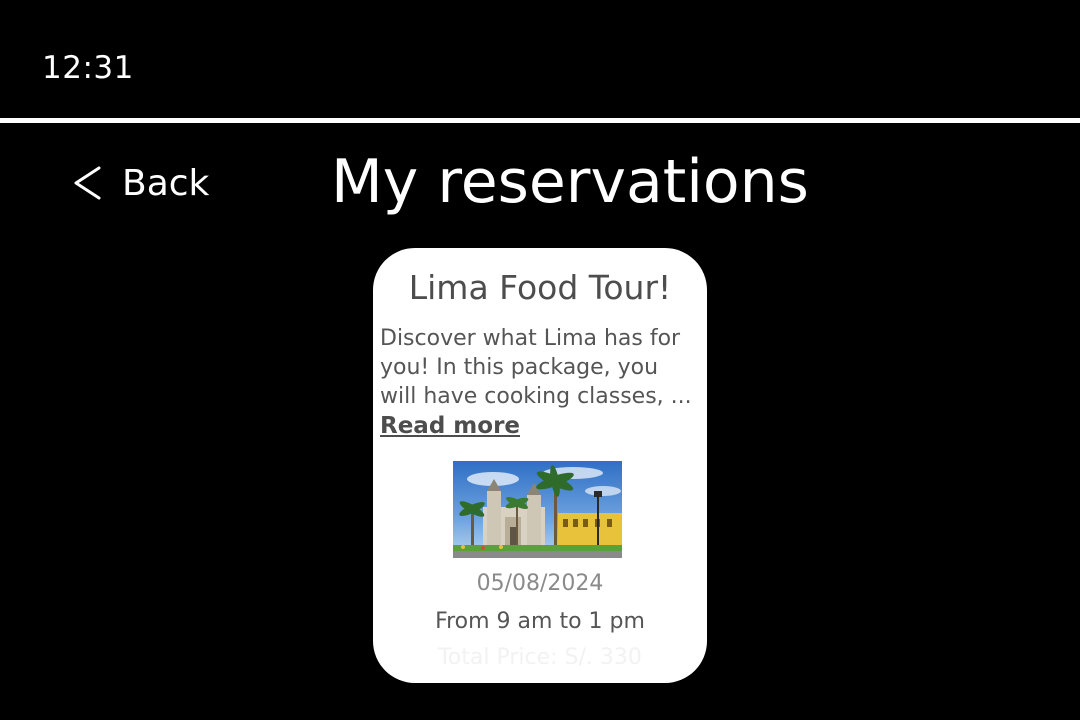 The image size is (1080, 720). What do you see at coordinates (166, 183) in the screenshot?
I see `back-label: Back` at bounding box center [166, 183].